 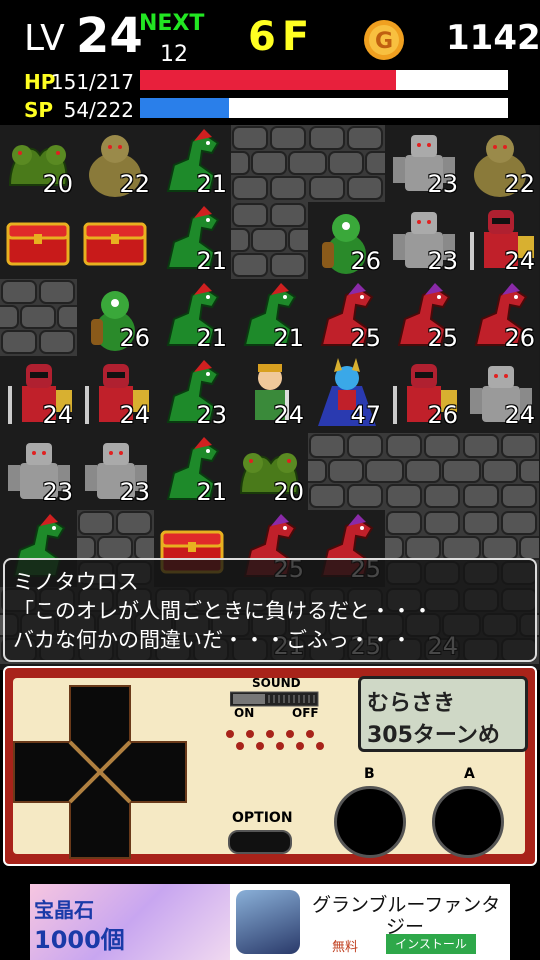 I want to click on board-tile-knight: 26, so click(x=423, y=394).